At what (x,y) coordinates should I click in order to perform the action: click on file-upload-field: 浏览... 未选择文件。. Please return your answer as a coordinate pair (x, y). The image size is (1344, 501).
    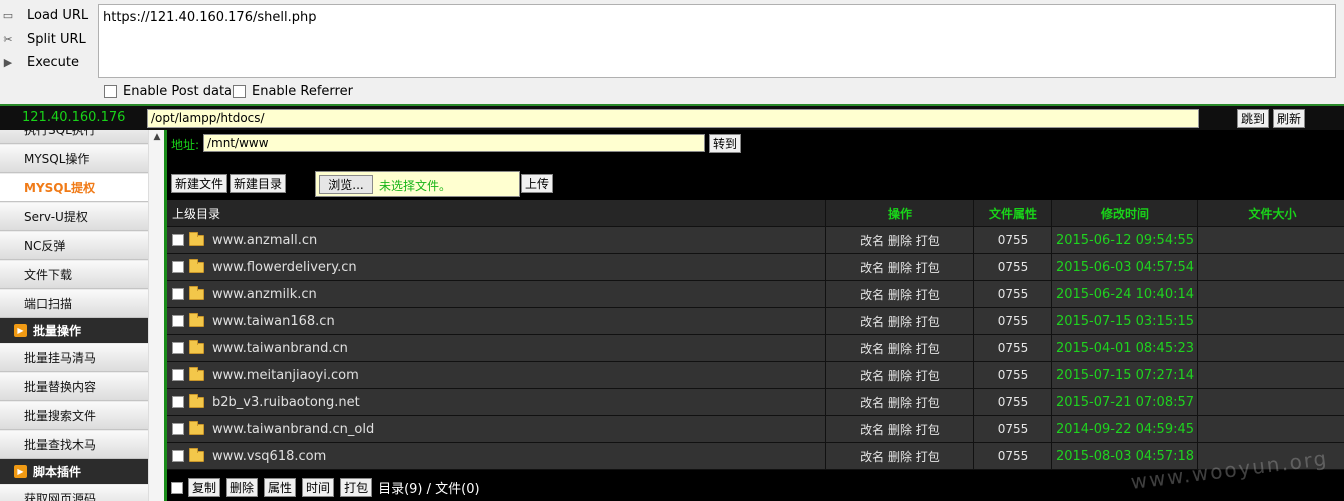
    Looking at the image, I should click on (417, 184).